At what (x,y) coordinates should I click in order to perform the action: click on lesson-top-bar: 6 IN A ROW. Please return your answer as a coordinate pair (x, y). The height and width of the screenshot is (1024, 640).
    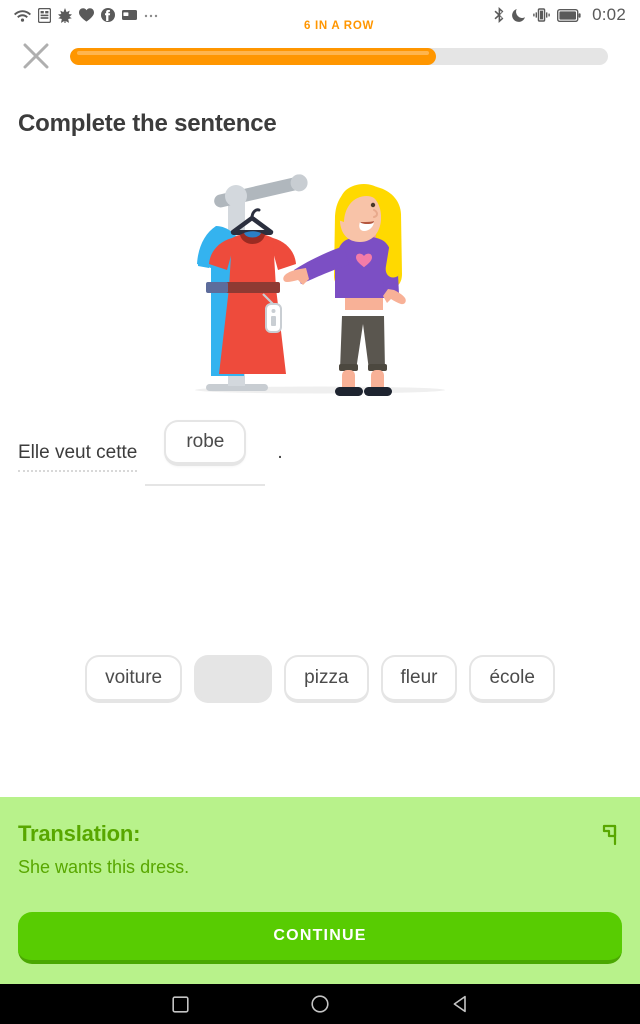
    Looking at the image, I should click on (320, 51).